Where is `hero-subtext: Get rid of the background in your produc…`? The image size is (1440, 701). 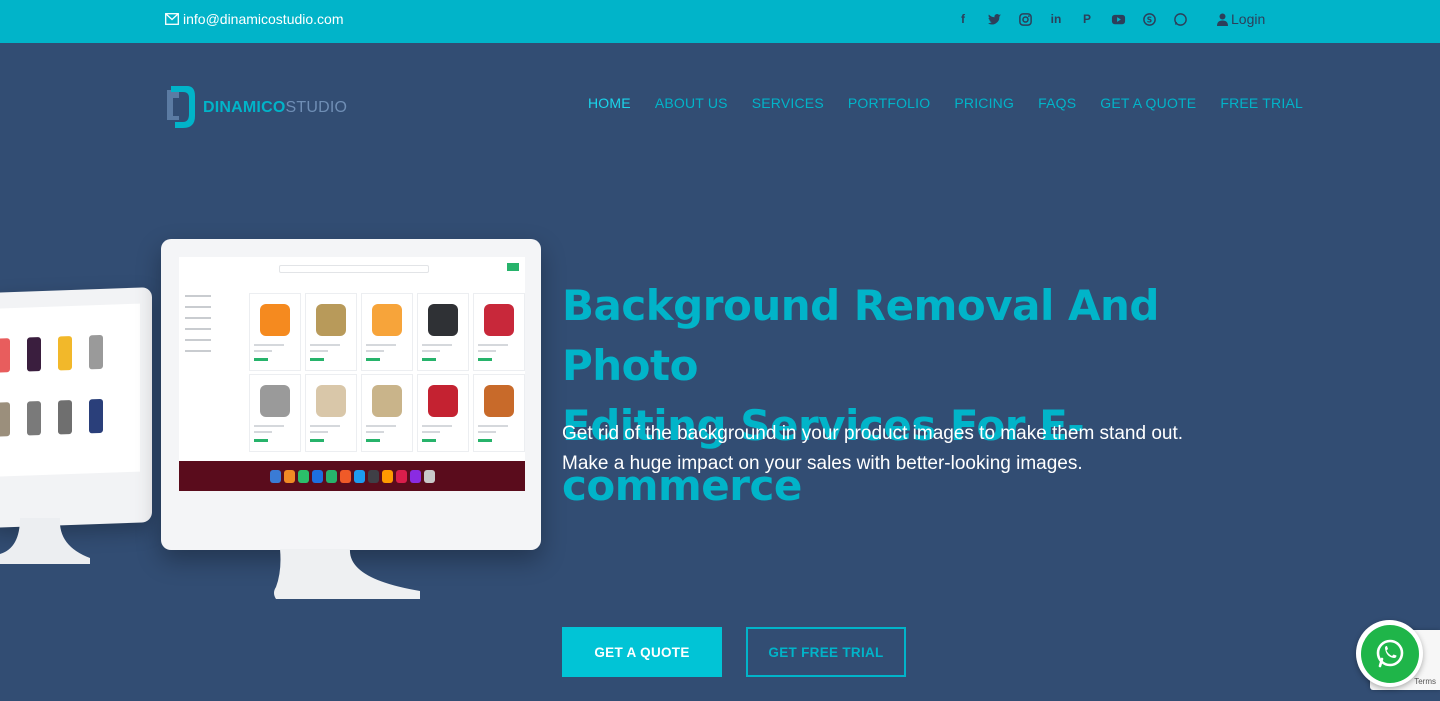
hero-subtext: Get rid of the background in your produc… is located at coordinates (942, 449).